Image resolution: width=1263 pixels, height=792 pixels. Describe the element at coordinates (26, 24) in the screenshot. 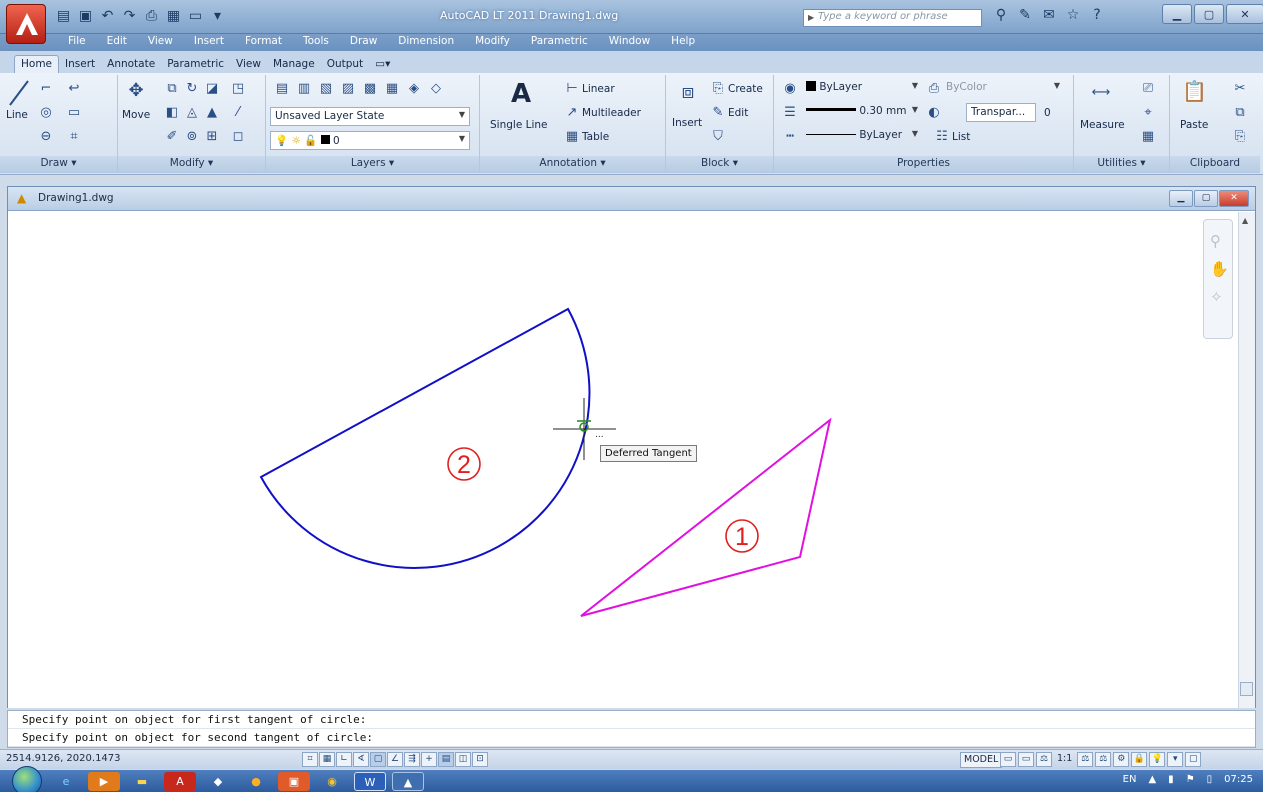

I see `application-menu-button` at that location.